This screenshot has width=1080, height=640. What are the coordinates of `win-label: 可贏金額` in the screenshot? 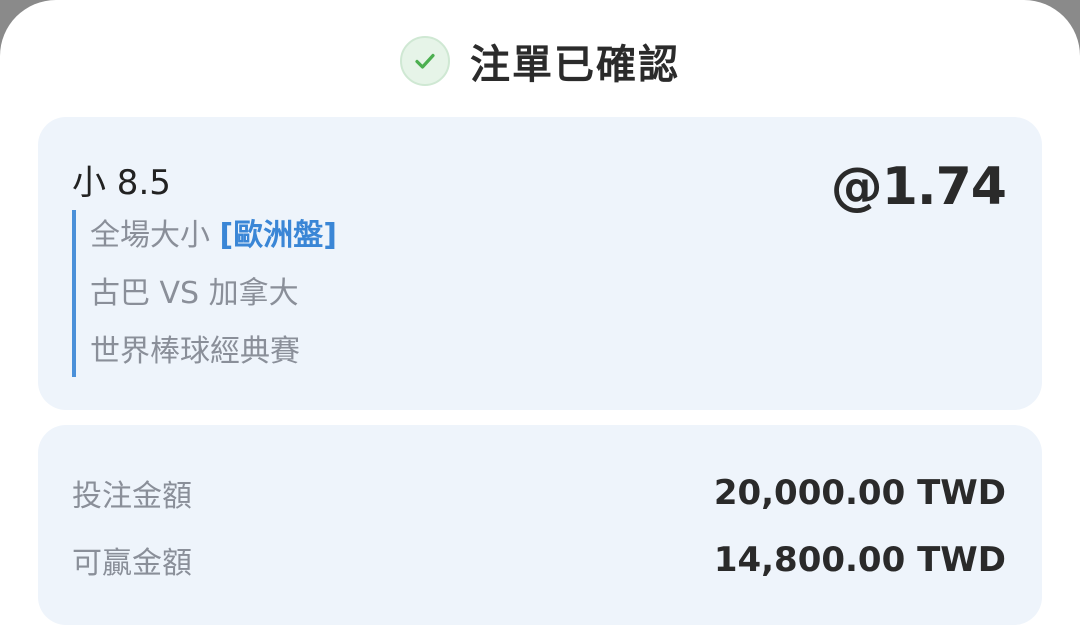 It's located at (132, 563).